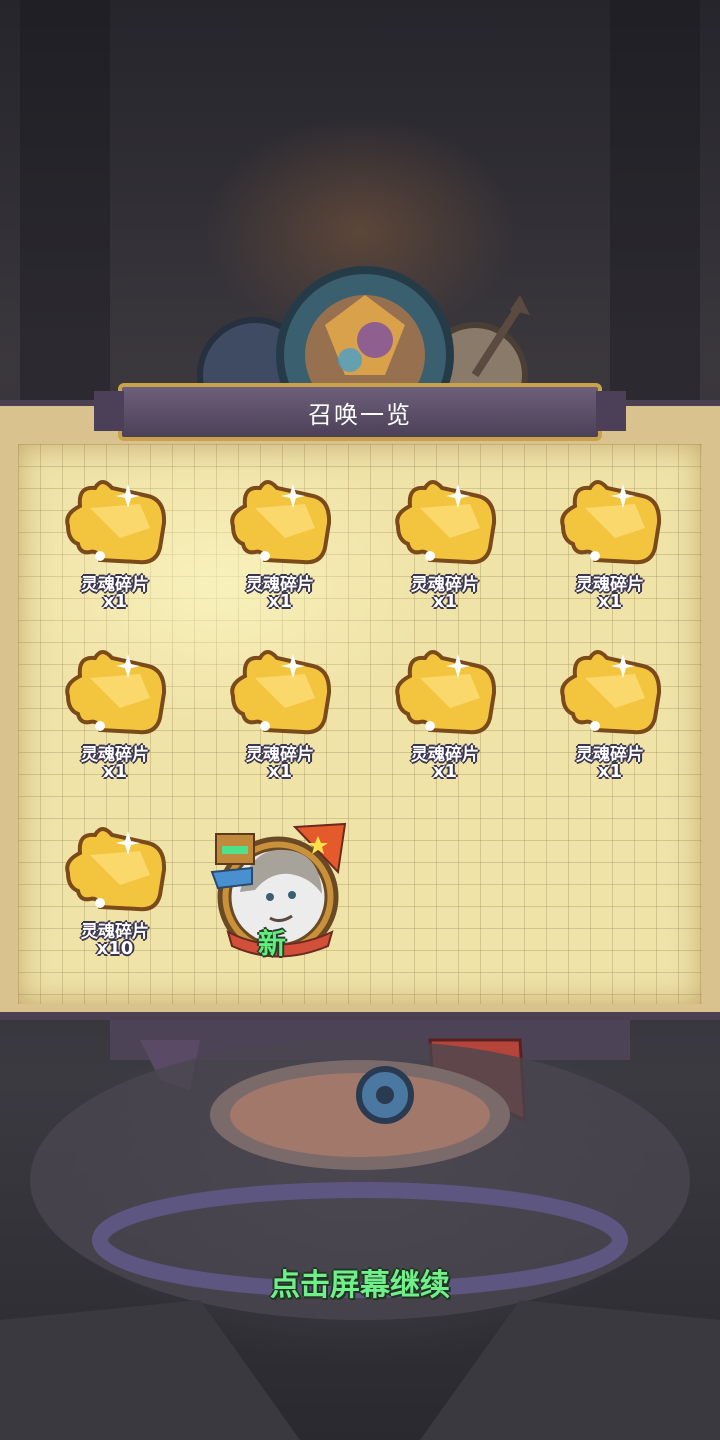  What do you see at coordinates (385, 1095) in the screenshot?
I see `small-gear-icon` at bounding box center [385, 1095].